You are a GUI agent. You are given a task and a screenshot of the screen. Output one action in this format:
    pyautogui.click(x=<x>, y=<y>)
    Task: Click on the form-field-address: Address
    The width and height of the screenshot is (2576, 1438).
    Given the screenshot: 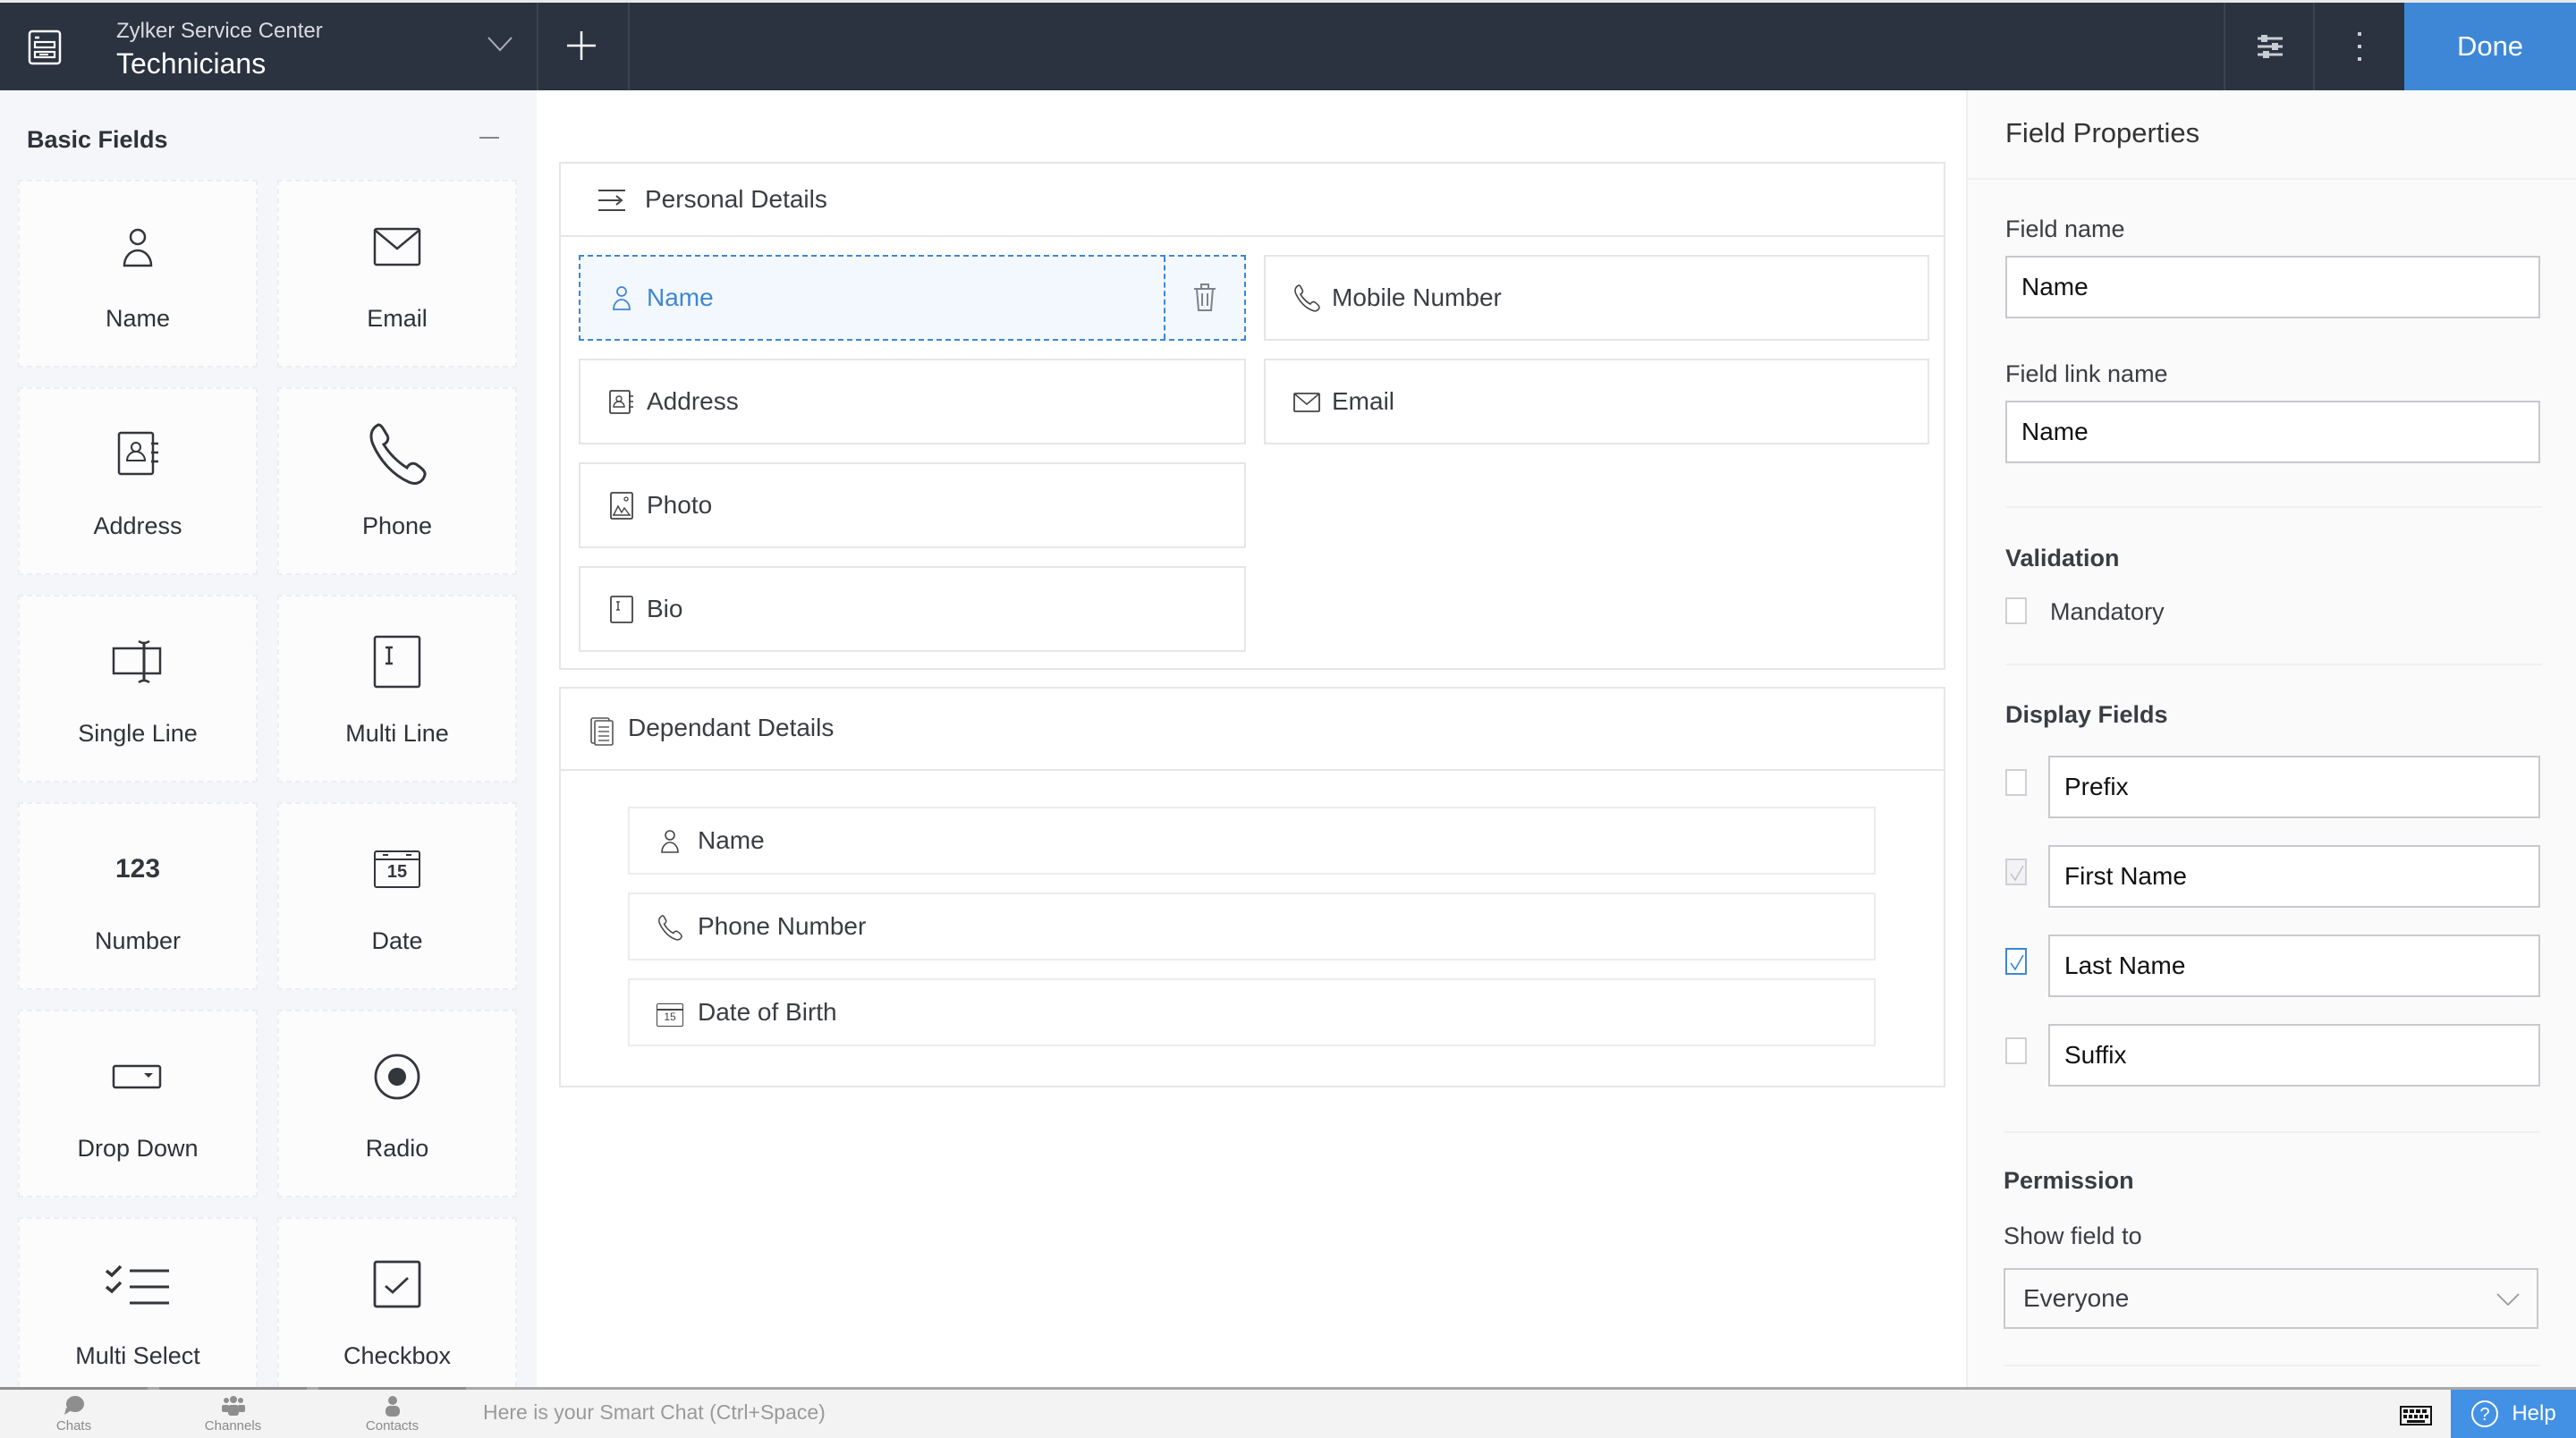 What is the action you would take?
    pyautogui.click(x=912, y=401)
    